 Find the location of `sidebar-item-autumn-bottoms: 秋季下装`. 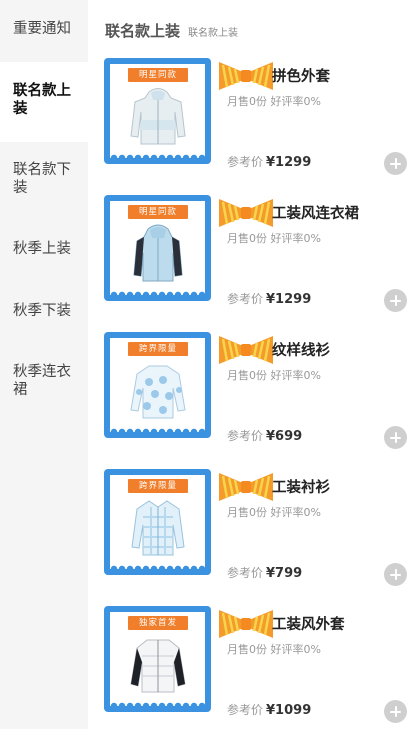

sidebar-item-autumn-bottoms: 秋季下装 is located at coordinates (44, 311).